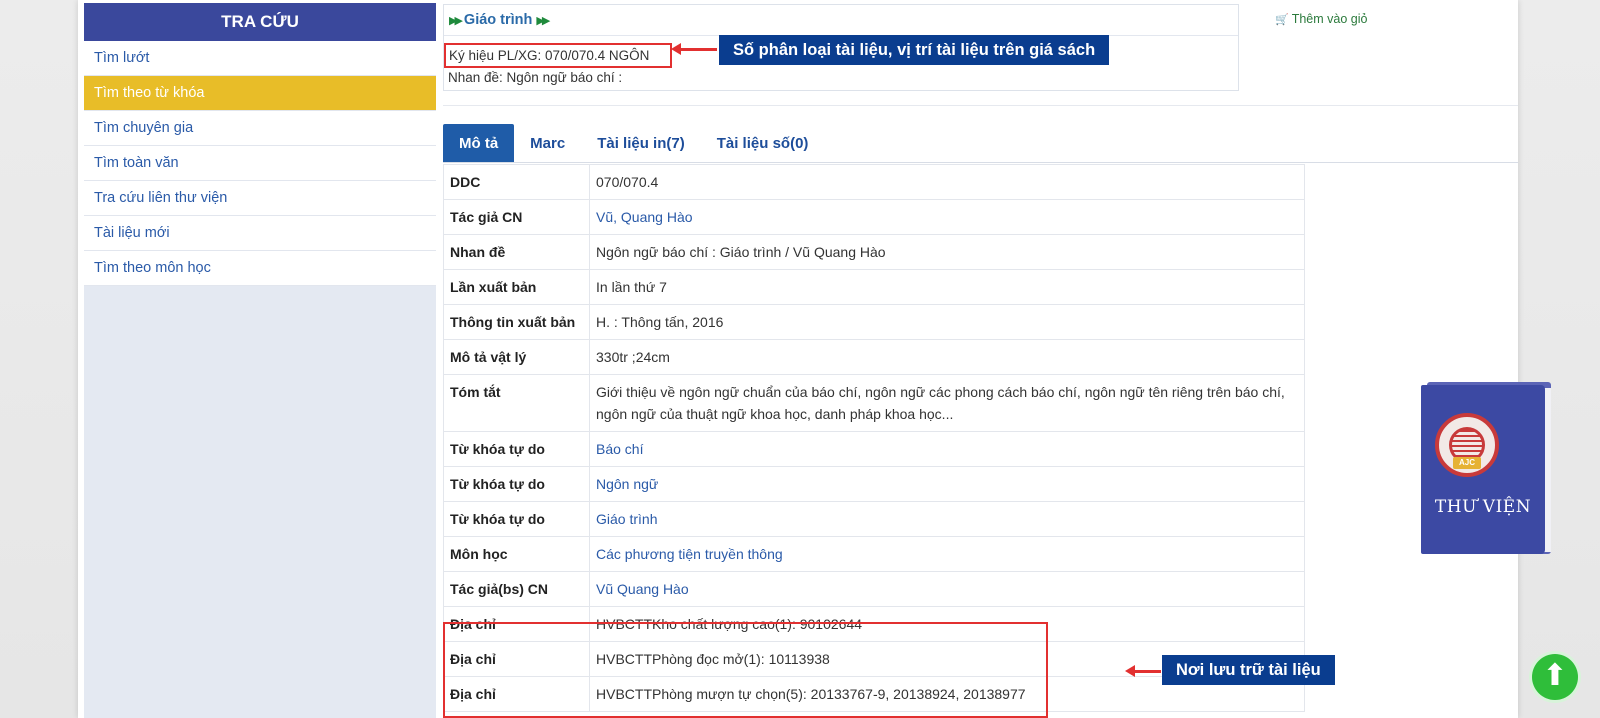  What do you see at coordinates (841, 20) in the screenshot?
I see `record-category: ▶▶ Giáo trình ▶▶` at bounding box center [841, 20].